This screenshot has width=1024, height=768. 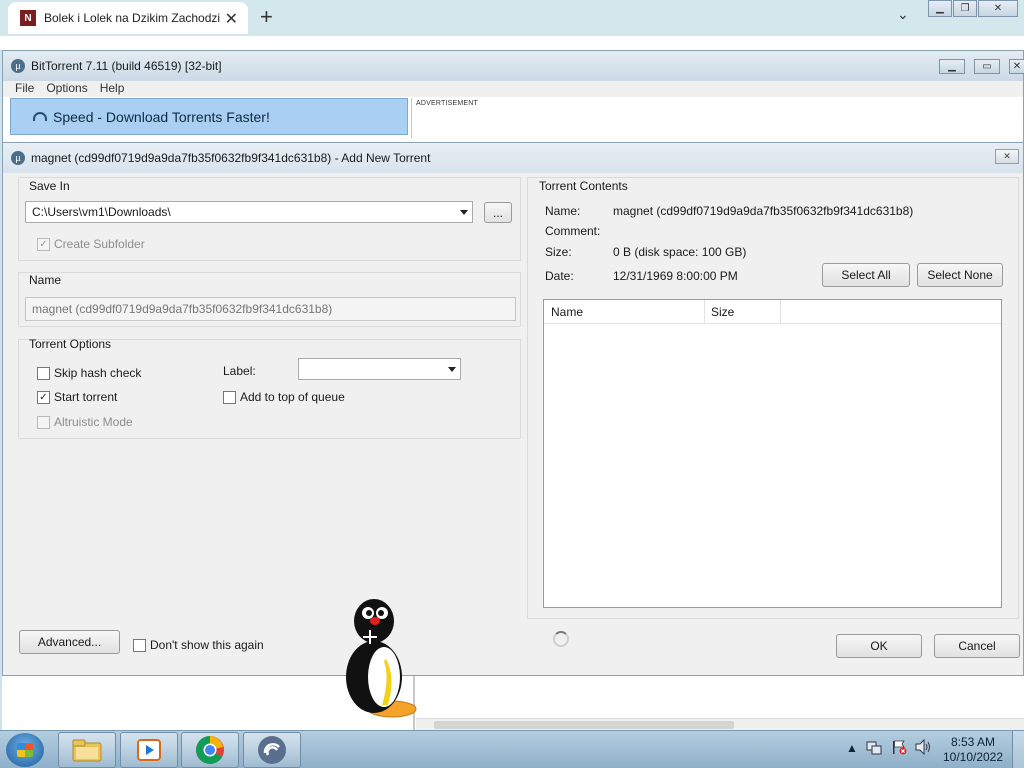 What do you see at coordinates (923, 748) in the screenshot?
I see `volume-icon` at bounding box center [923, 748].